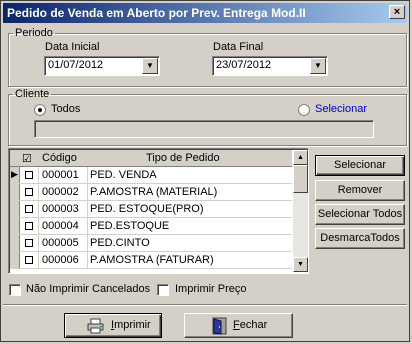 Image resolution: width=412 pixels, height=344 pixels. What do you see at coordinates (95, 326) in the screenshot?
I see `printer-icon` at bounding box center [95, 326].